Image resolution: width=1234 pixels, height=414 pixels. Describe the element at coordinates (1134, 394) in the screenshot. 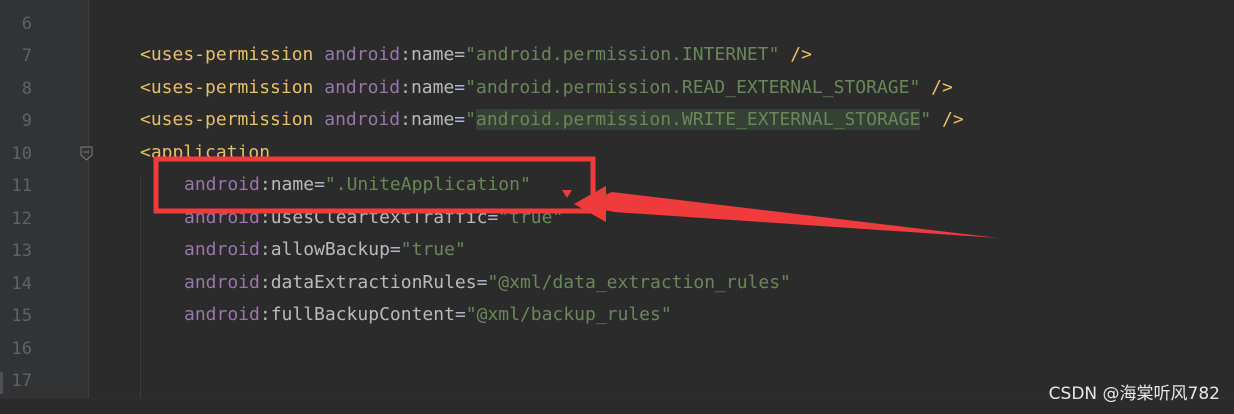

I see `watermark-text: CSDN @海棠听风782` at that location.